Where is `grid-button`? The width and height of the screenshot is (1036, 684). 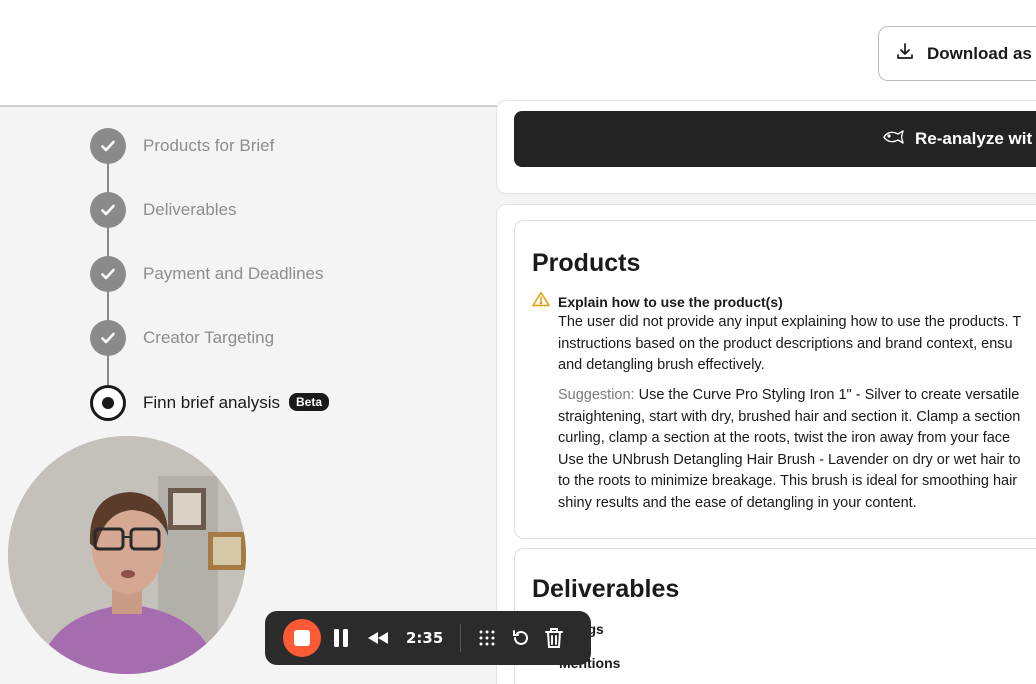 grid-button is located at coordinates (487, 638).